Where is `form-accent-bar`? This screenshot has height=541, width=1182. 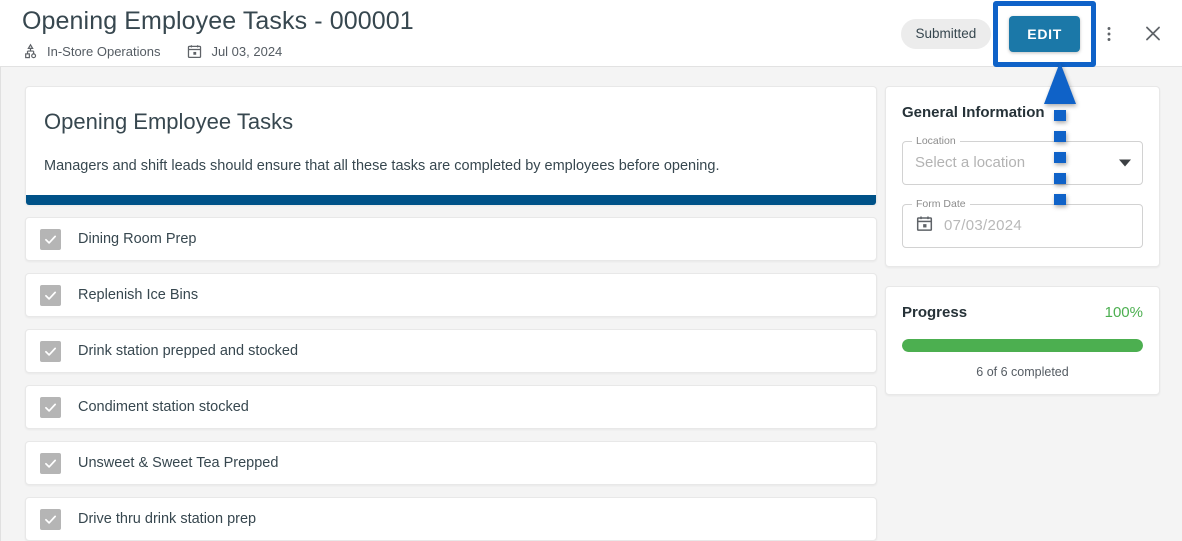
form-accent-bar is located at coordinates (451, 200).